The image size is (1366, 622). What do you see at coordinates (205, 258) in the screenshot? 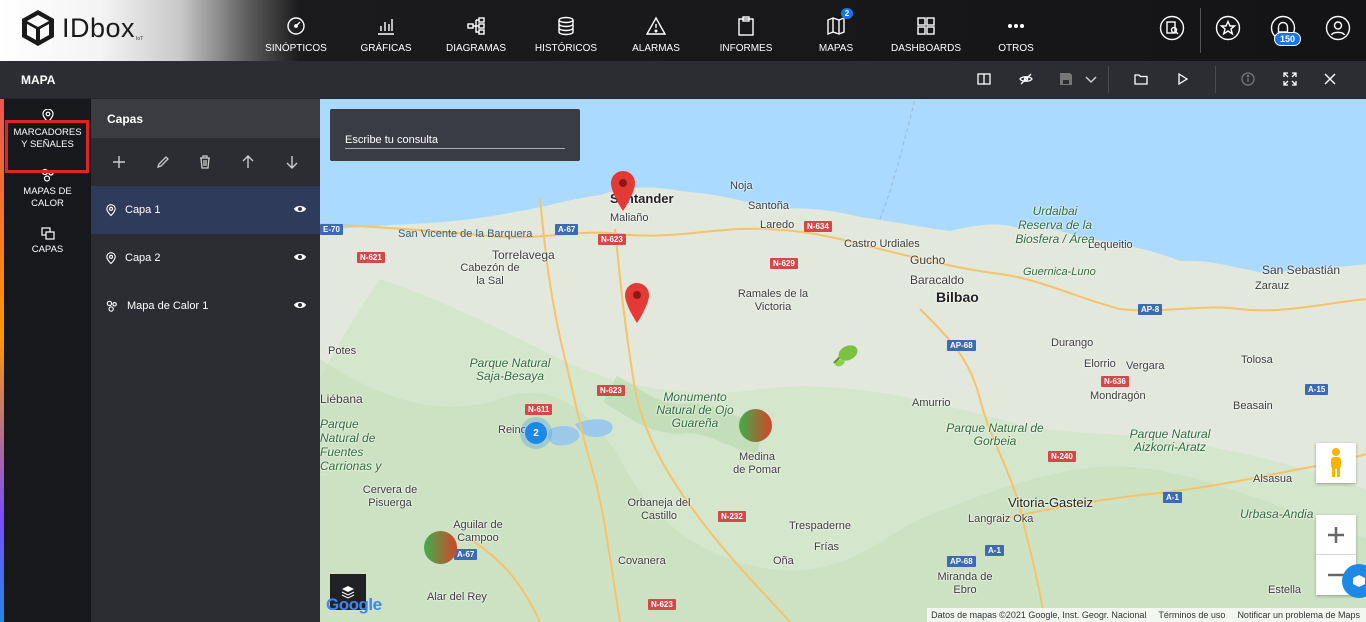
I see `layer-item-capa-2: Capa 2` at bounding box center [205, 258].